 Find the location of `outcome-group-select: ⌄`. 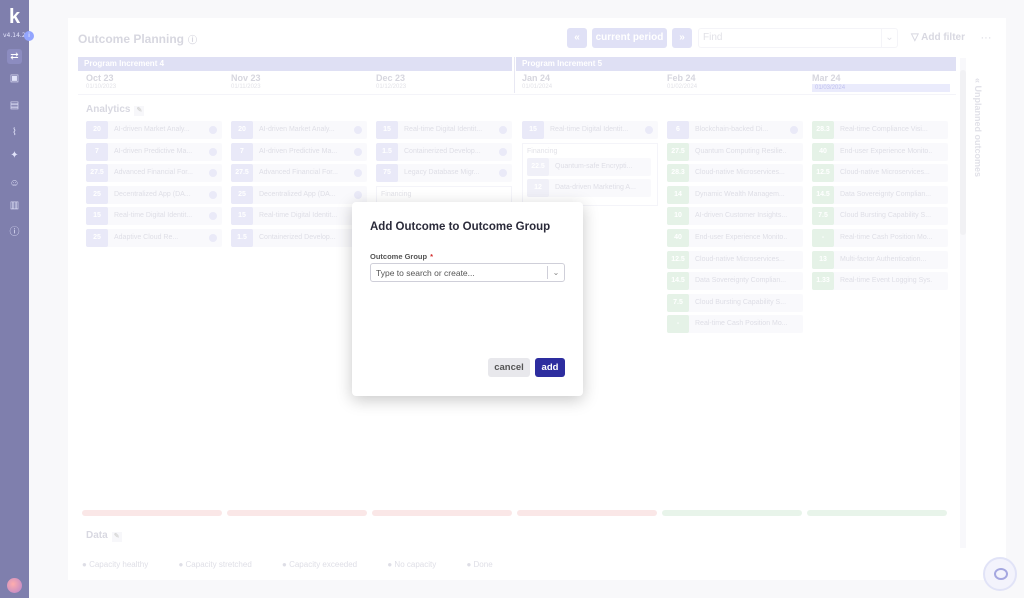

outcome-group-select: ⌄ is located at coordinates (467, 272).